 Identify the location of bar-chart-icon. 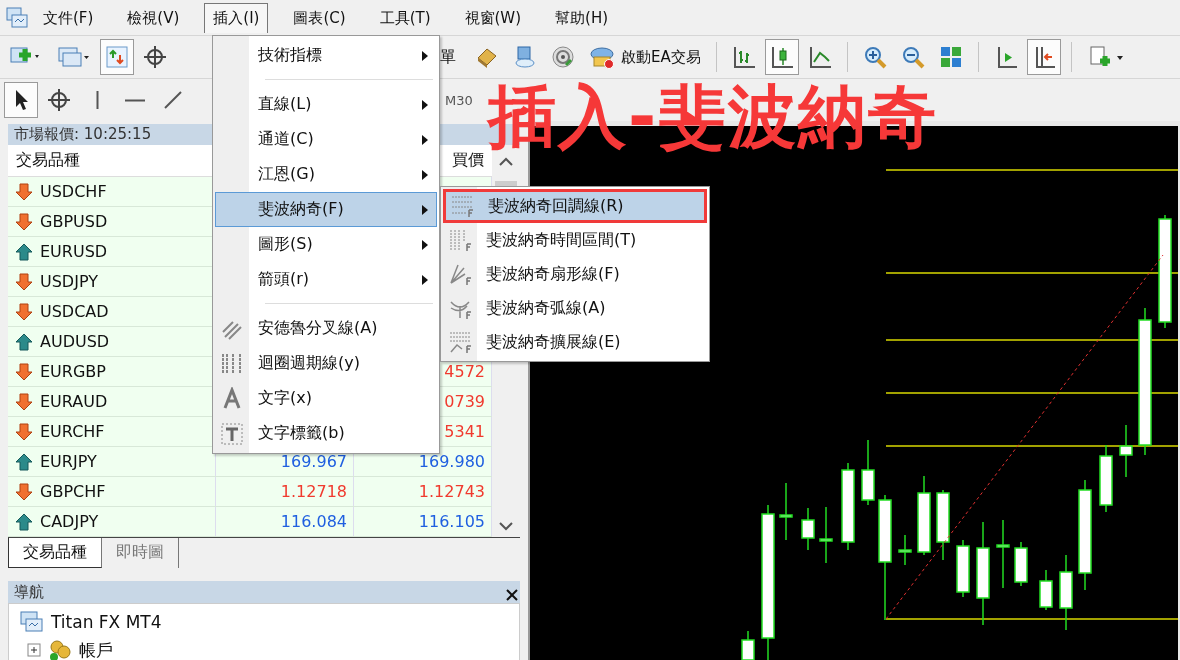
(743, 57).